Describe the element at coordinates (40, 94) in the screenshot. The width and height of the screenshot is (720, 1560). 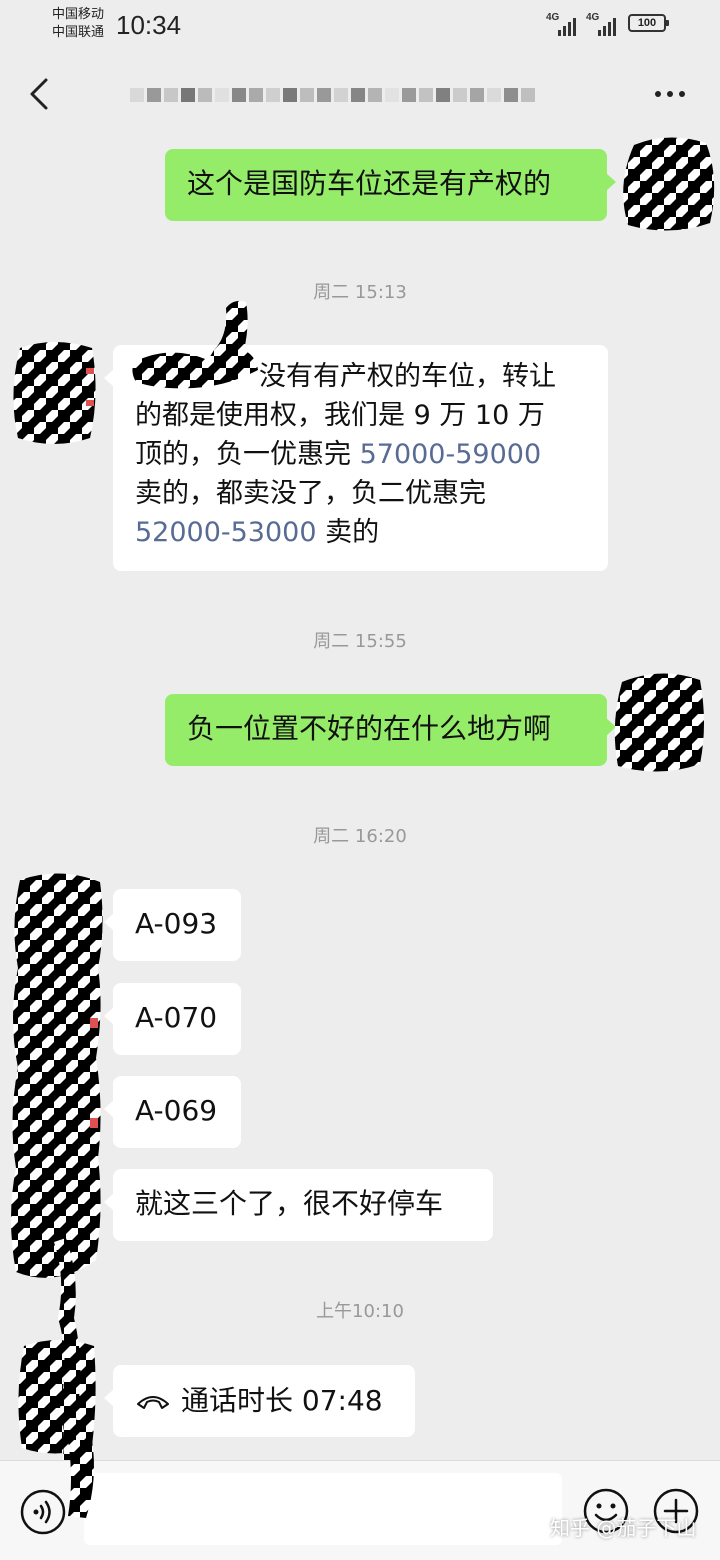
I see `chevron-left-icon` at that location.